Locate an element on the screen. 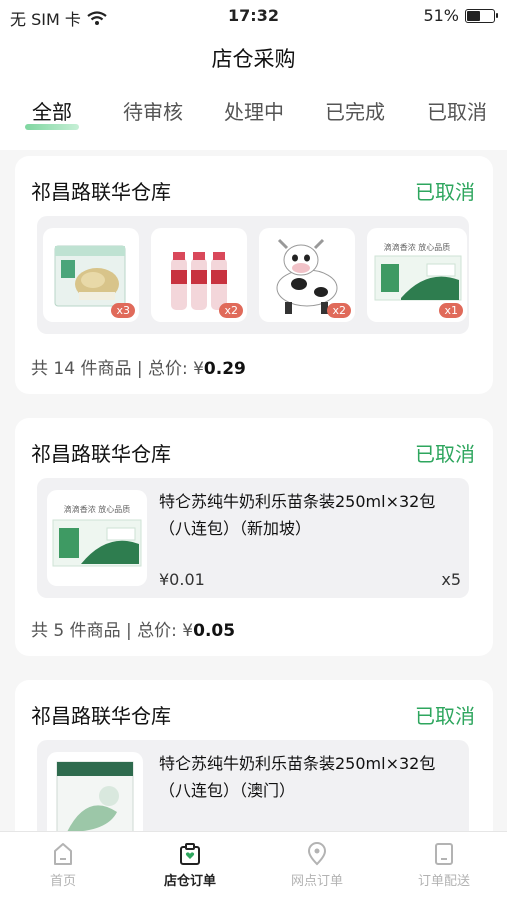  summary-label: 共 14 件商品 | 总价: ¥ is located at coordinates (117, 369).